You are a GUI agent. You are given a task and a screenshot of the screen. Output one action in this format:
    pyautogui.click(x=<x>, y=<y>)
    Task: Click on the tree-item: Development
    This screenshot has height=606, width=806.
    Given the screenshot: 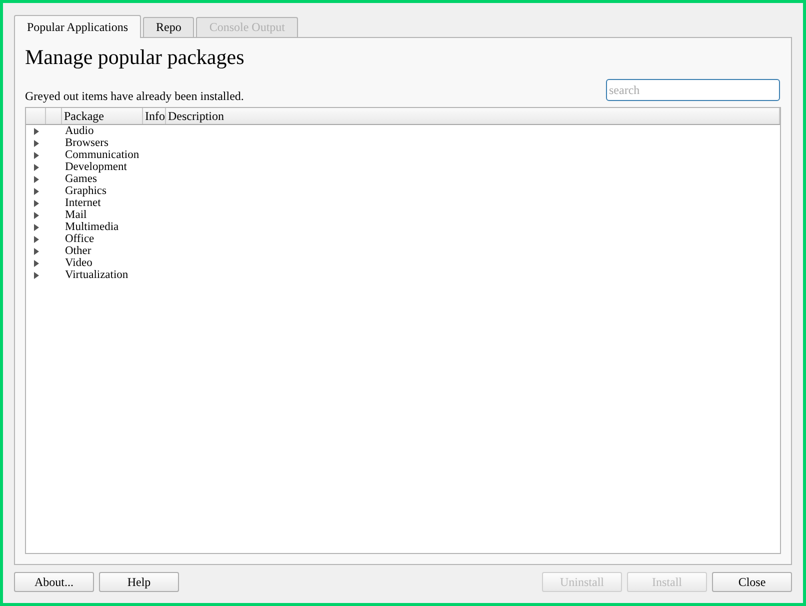 What is the action you would take?
    pyautogui.click(x=96, y=167)
    